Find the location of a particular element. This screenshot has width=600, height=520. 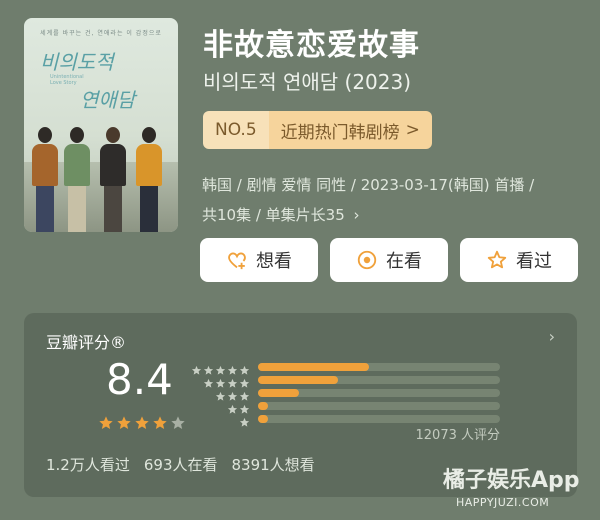

watching-count: 693人在看 is located at coordinates (180, 465).